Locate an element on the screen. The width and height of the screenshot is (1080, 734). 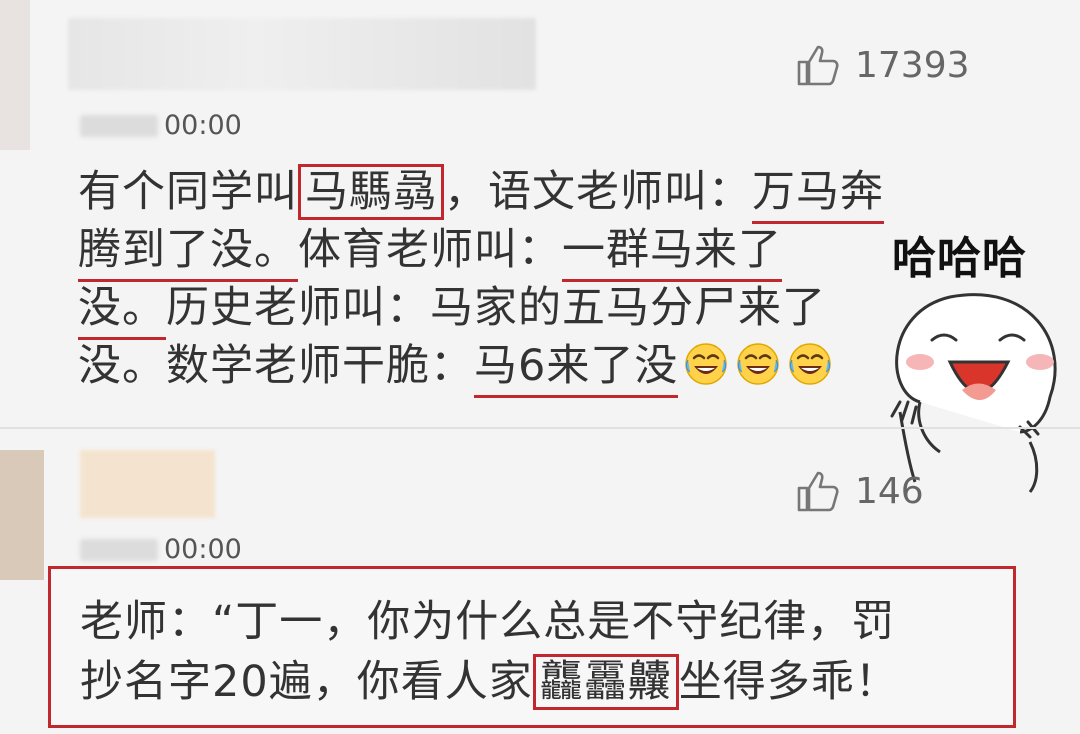
comment-line: 抄名字20遍，你看人家 龘靐齉 坐得多乖！ is located at coordinates (489, 682).